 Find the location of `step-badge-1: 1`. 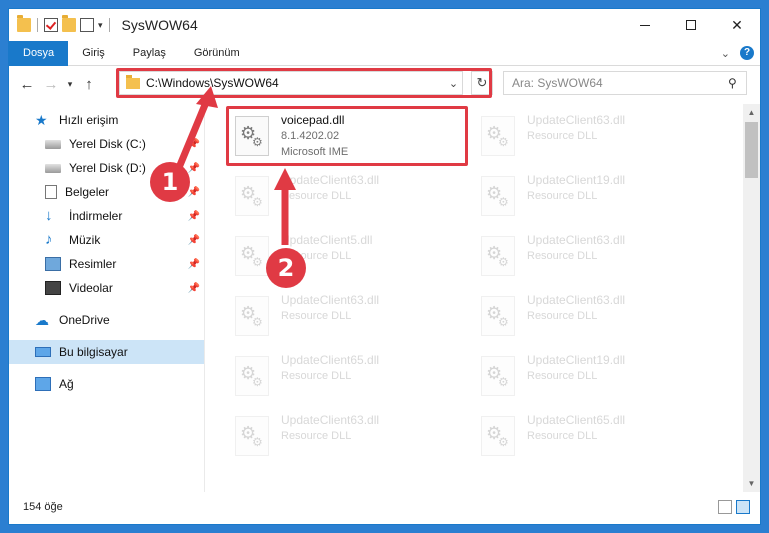

step-badge-1: 1 is located at coordinates (170, 182).